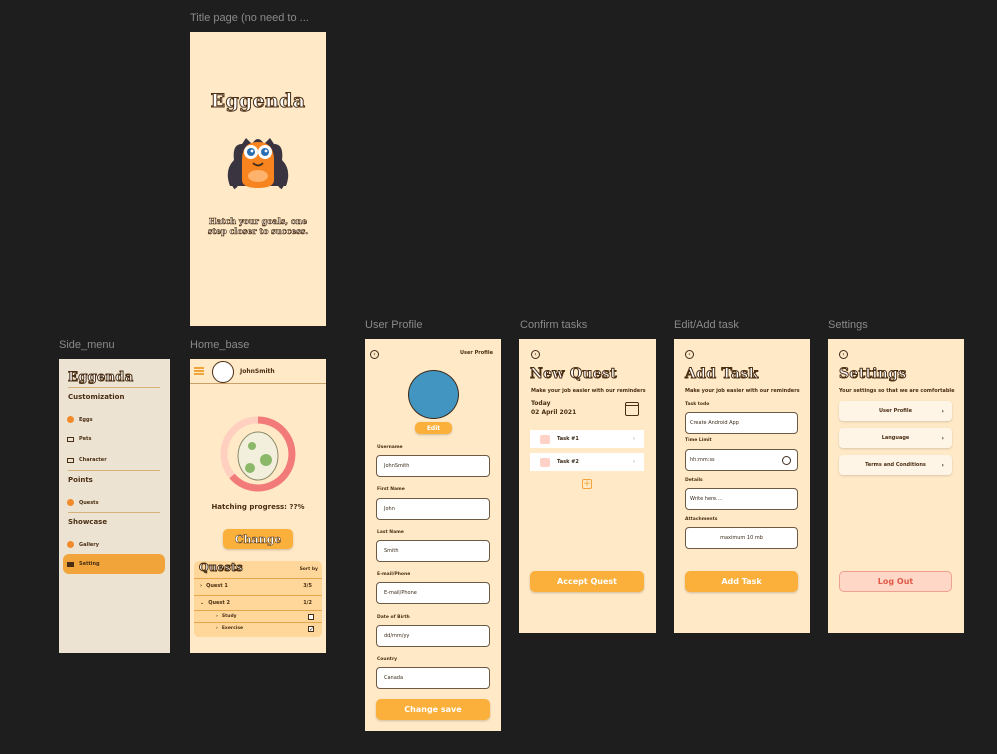  Describe the element at coordinates (895, 581) in the screenshot. I see `log-out-button: Log Out` at that location.